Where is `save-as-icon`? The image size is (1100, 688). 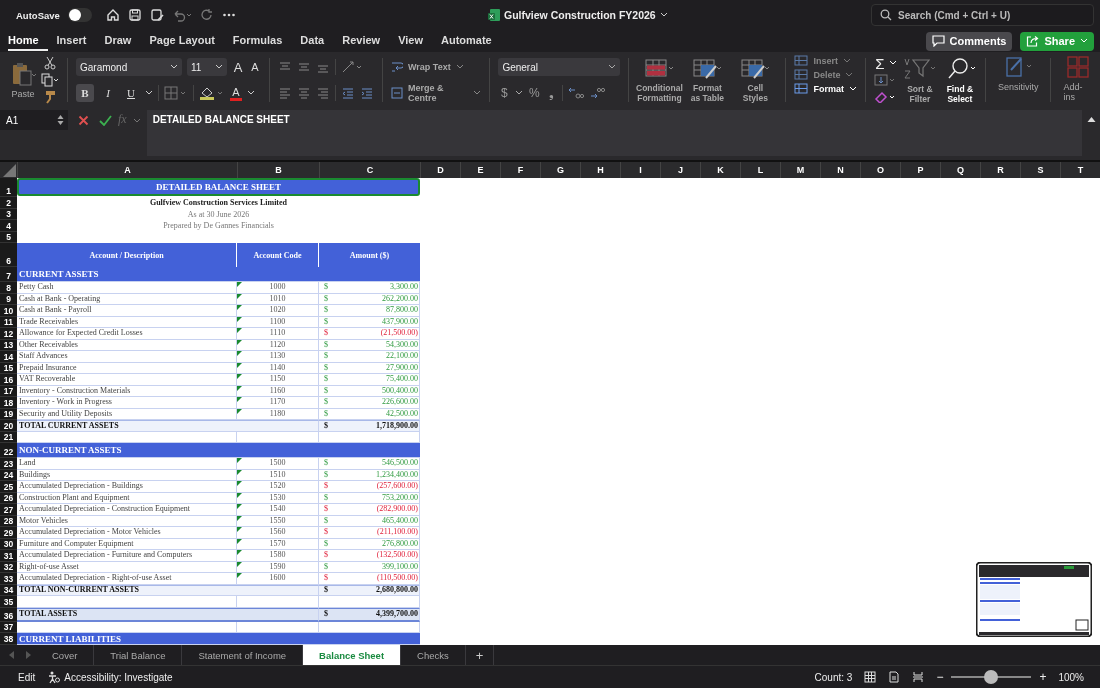
save-as-icon is located at coordinates (156, 15).